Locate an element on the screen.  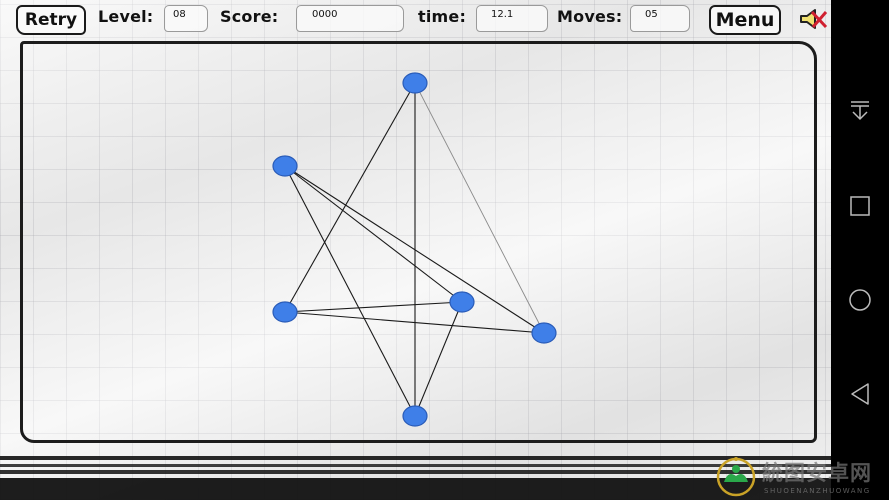
home-icon is located at coordinates (860, 300).